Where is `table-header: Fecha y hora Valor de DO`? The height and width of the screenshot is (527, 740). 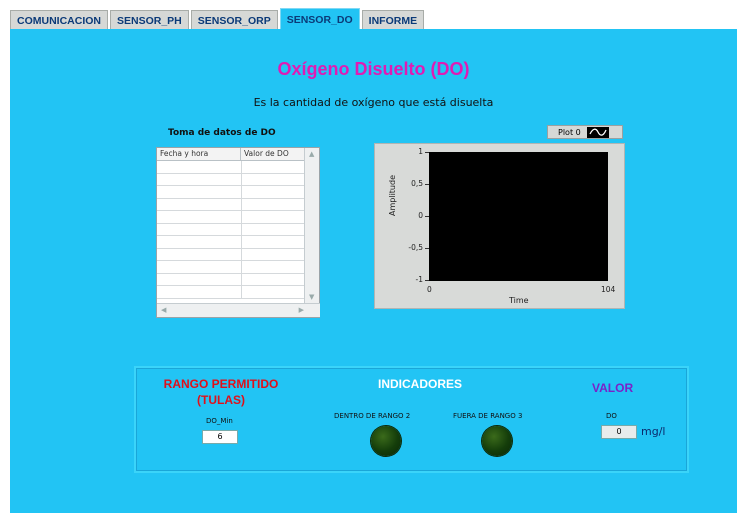
table-header: Fecha y hora Valor de DO is located at coordinates (230, 154).